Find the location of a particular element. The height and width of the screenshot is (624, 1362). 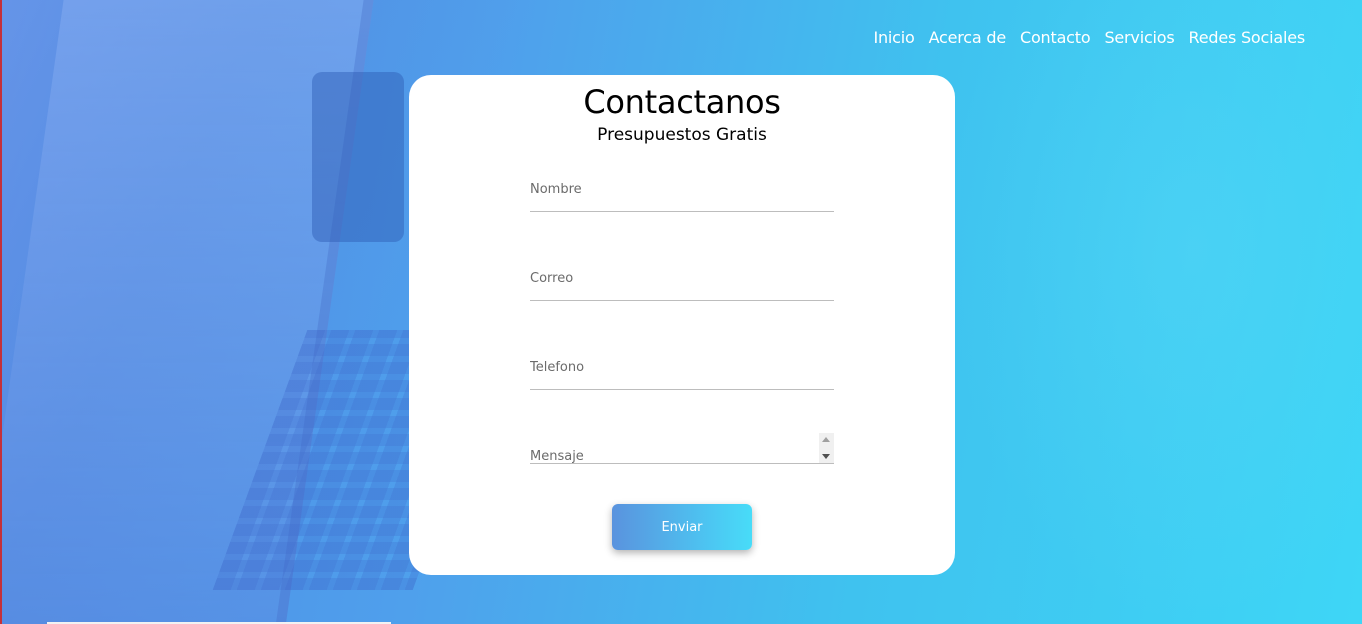

window-left-edge is located at coordinates (1, 312).